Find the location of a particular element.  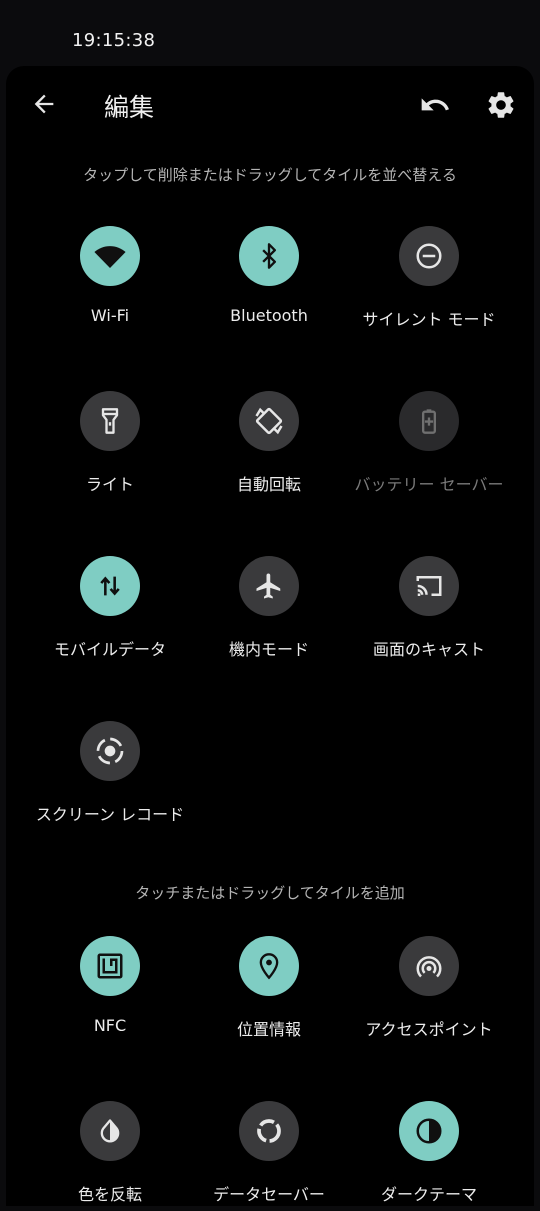

tile-location: 位置情報 is located at coordinates (269, 991).